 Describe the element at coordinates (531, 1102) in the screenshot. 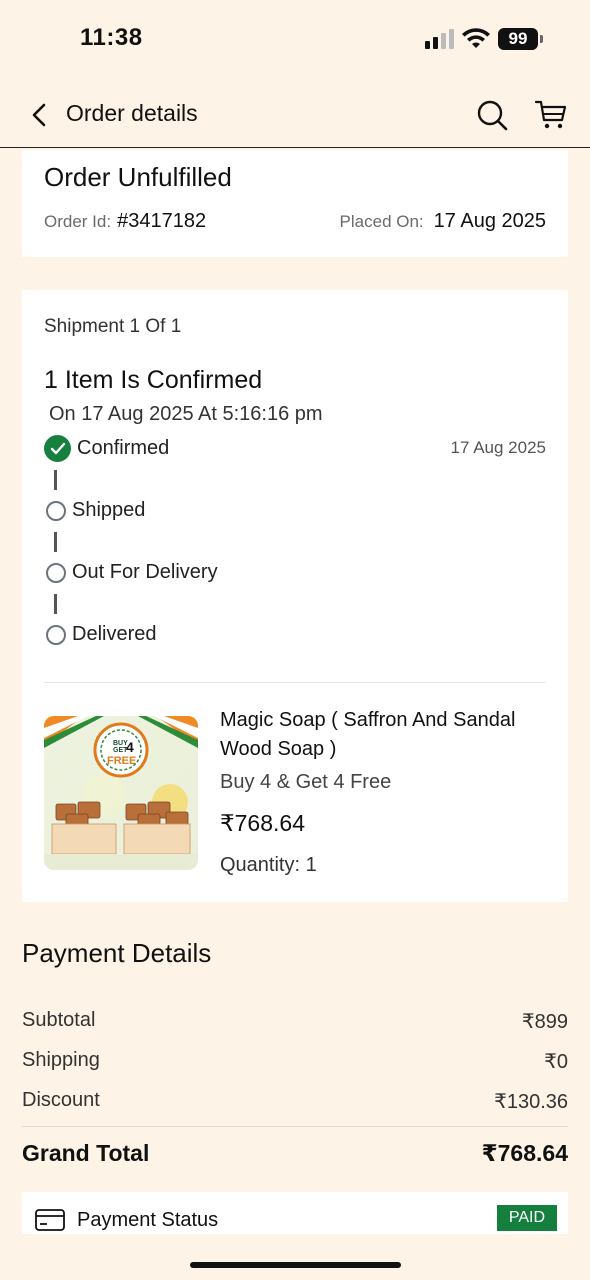

I see `payment-row-value: ₹130.36` at that location.